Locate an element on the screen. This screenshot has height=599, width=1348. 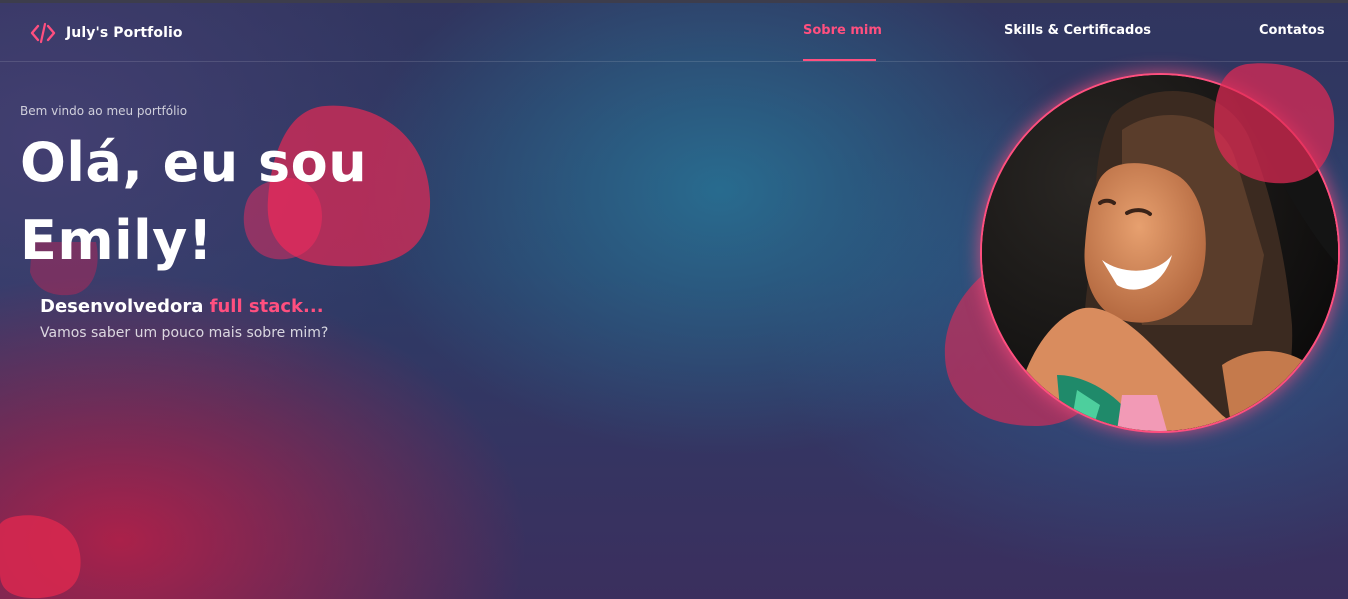
blob-decoration-bottom-left is located at coordinates (40, 557).